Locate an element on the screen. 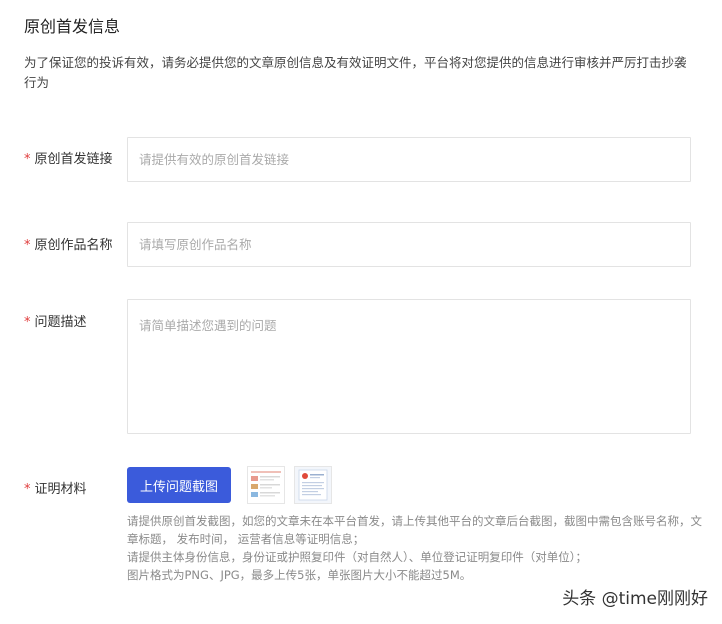 The width and height of the screenshot is (722, 624). watermark: 头条 @time刚刚好 is located at coordinates (635, 599).